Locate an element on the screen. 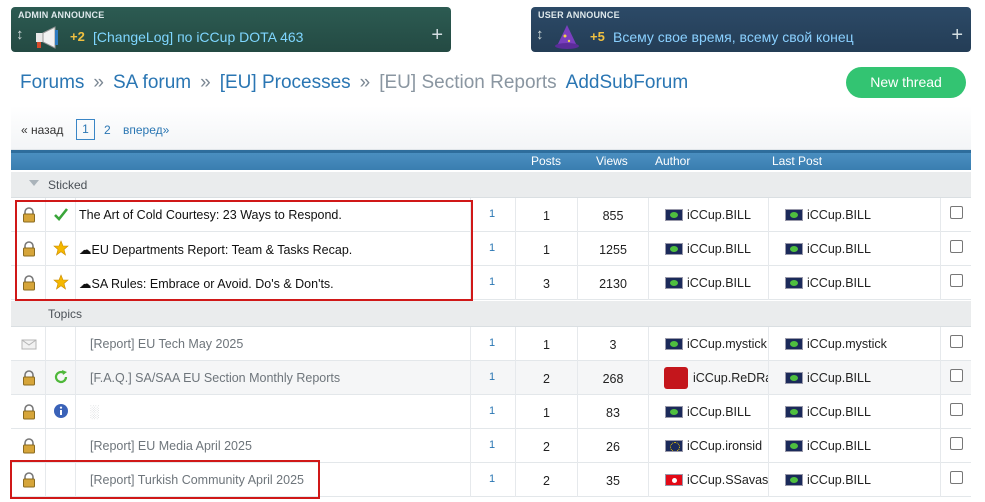 The width and height of the screenshot is (985, 502). header-author: Author is located at coordinates (672, 161).